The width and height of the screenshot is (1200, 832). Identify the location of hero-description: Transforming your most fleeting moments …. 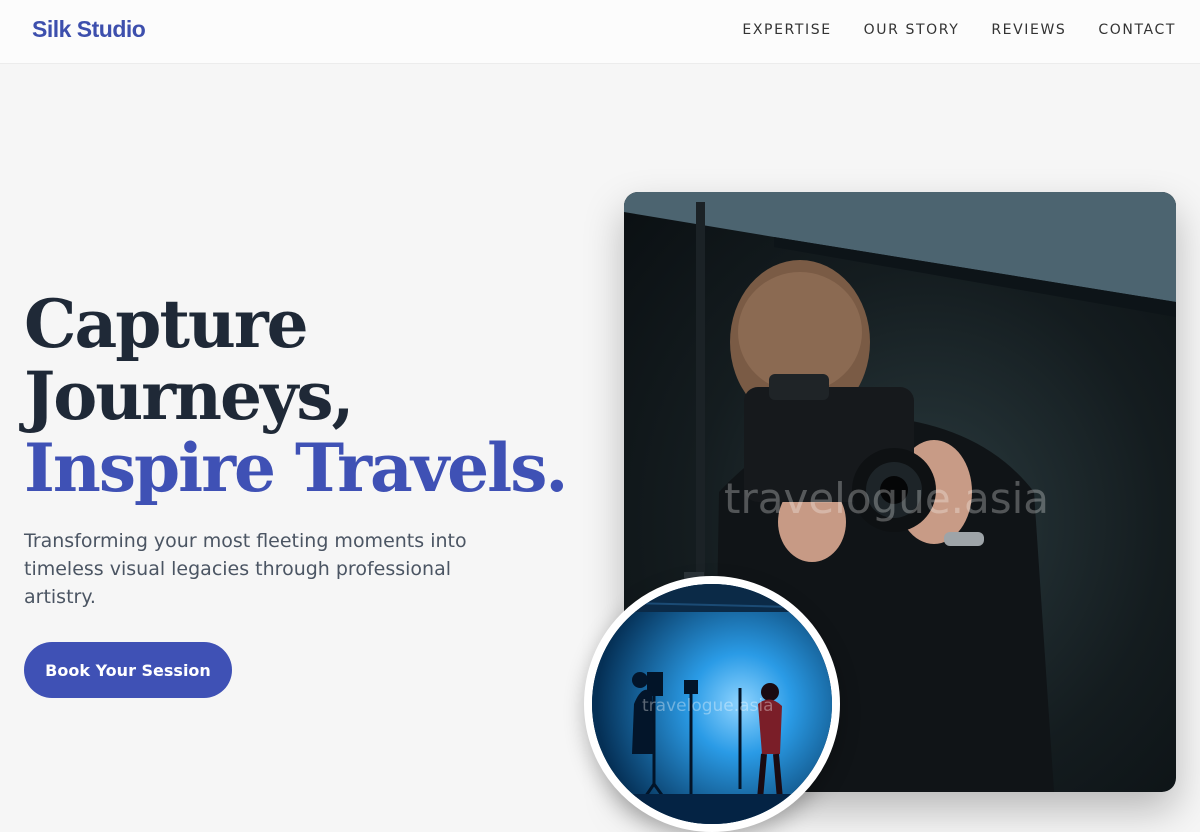
(245, 569).